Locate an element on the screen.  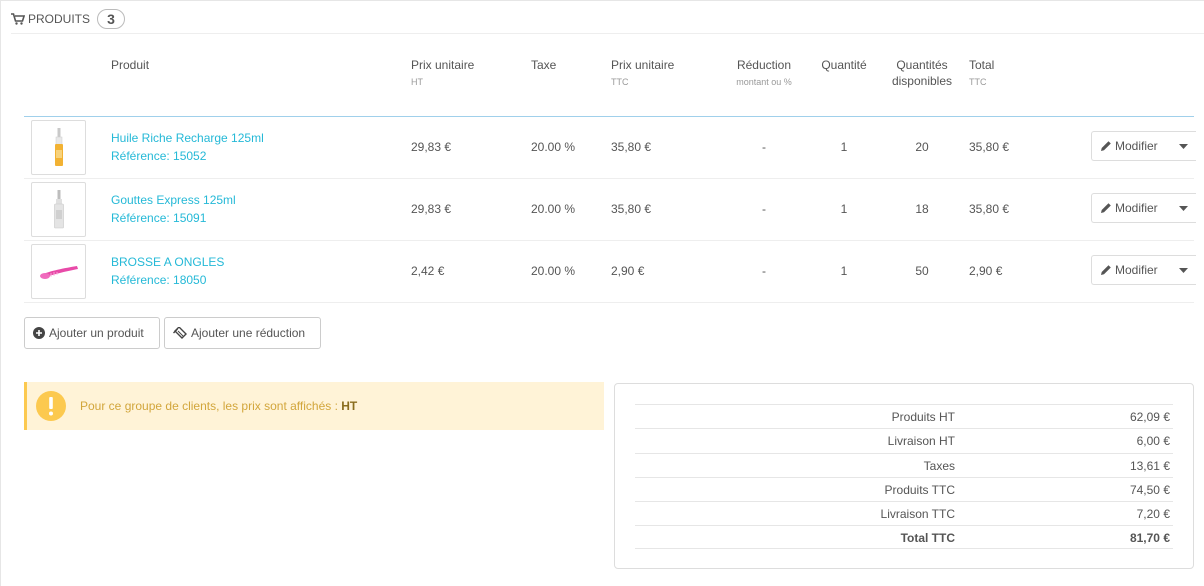
oil-bottle-image is located at coordinates (58, 146).